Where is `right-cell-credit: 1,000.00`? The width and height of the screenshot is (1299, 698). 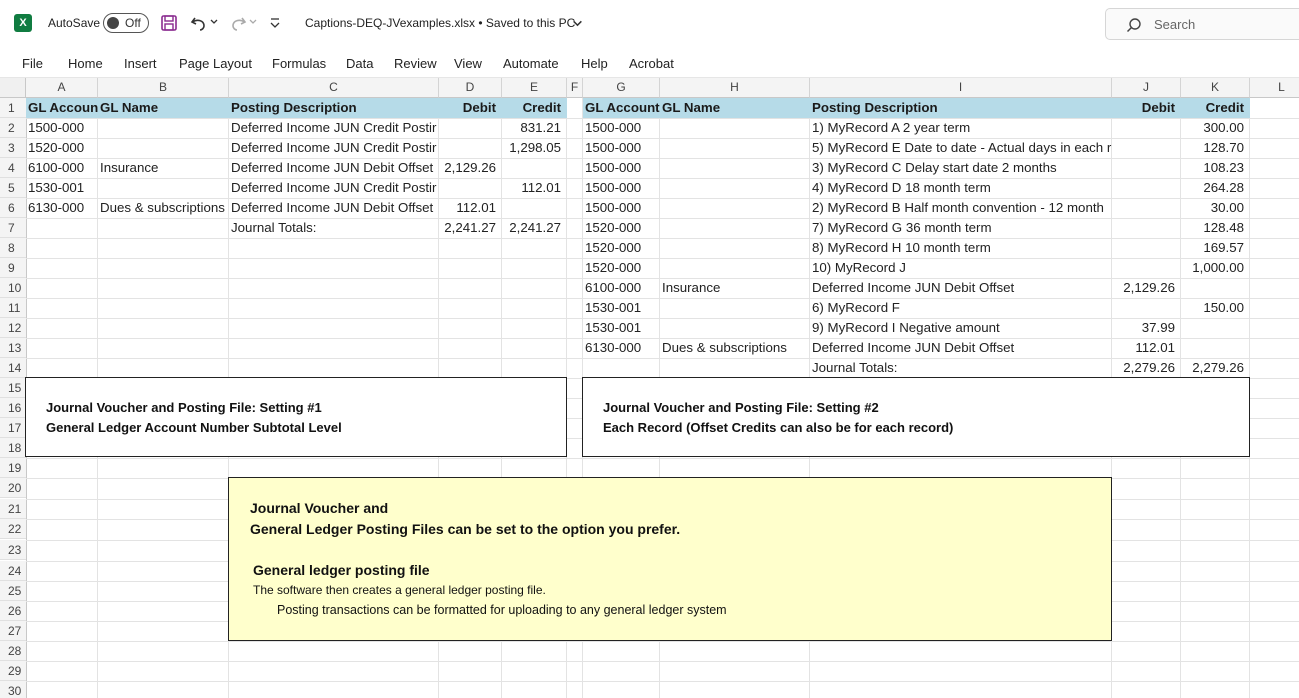
right-cell-credit: 1,000.00 is located at coordinates (1215, 268).